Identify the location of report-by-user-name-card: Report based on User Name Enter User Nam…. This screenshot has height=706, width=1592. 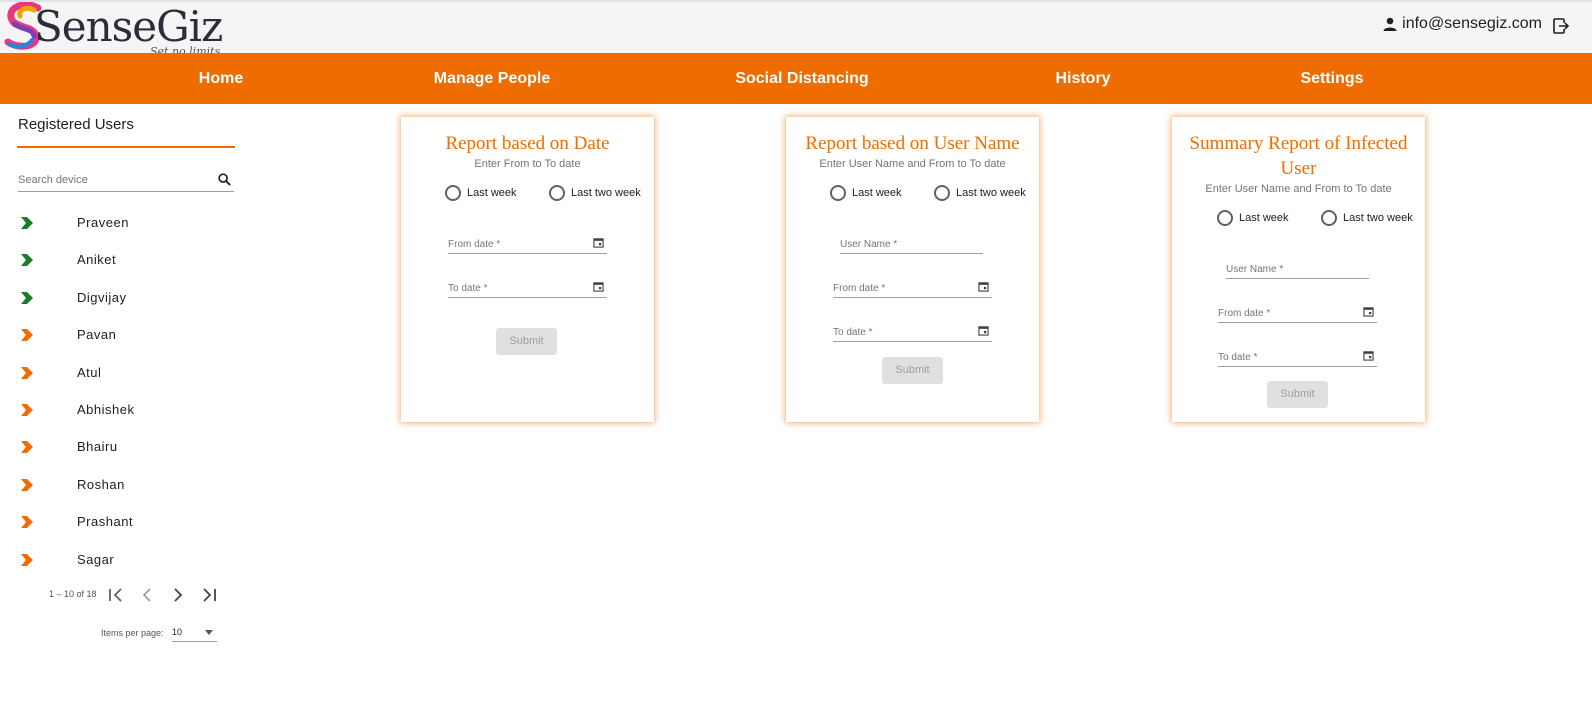
(912, 269).